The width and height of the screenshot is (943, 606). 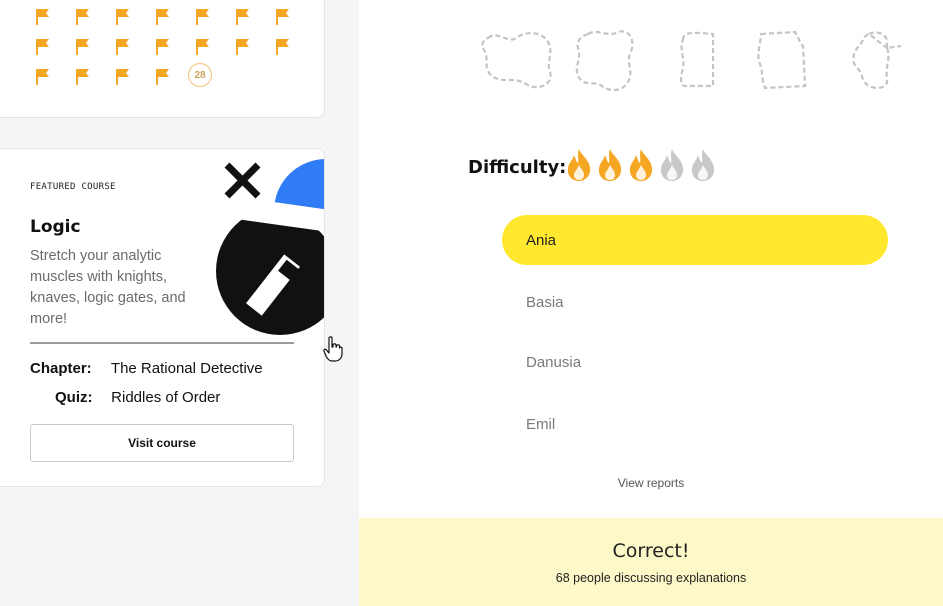 I want to click on chapter-label: Chapter:, so click(x=61, y=368).